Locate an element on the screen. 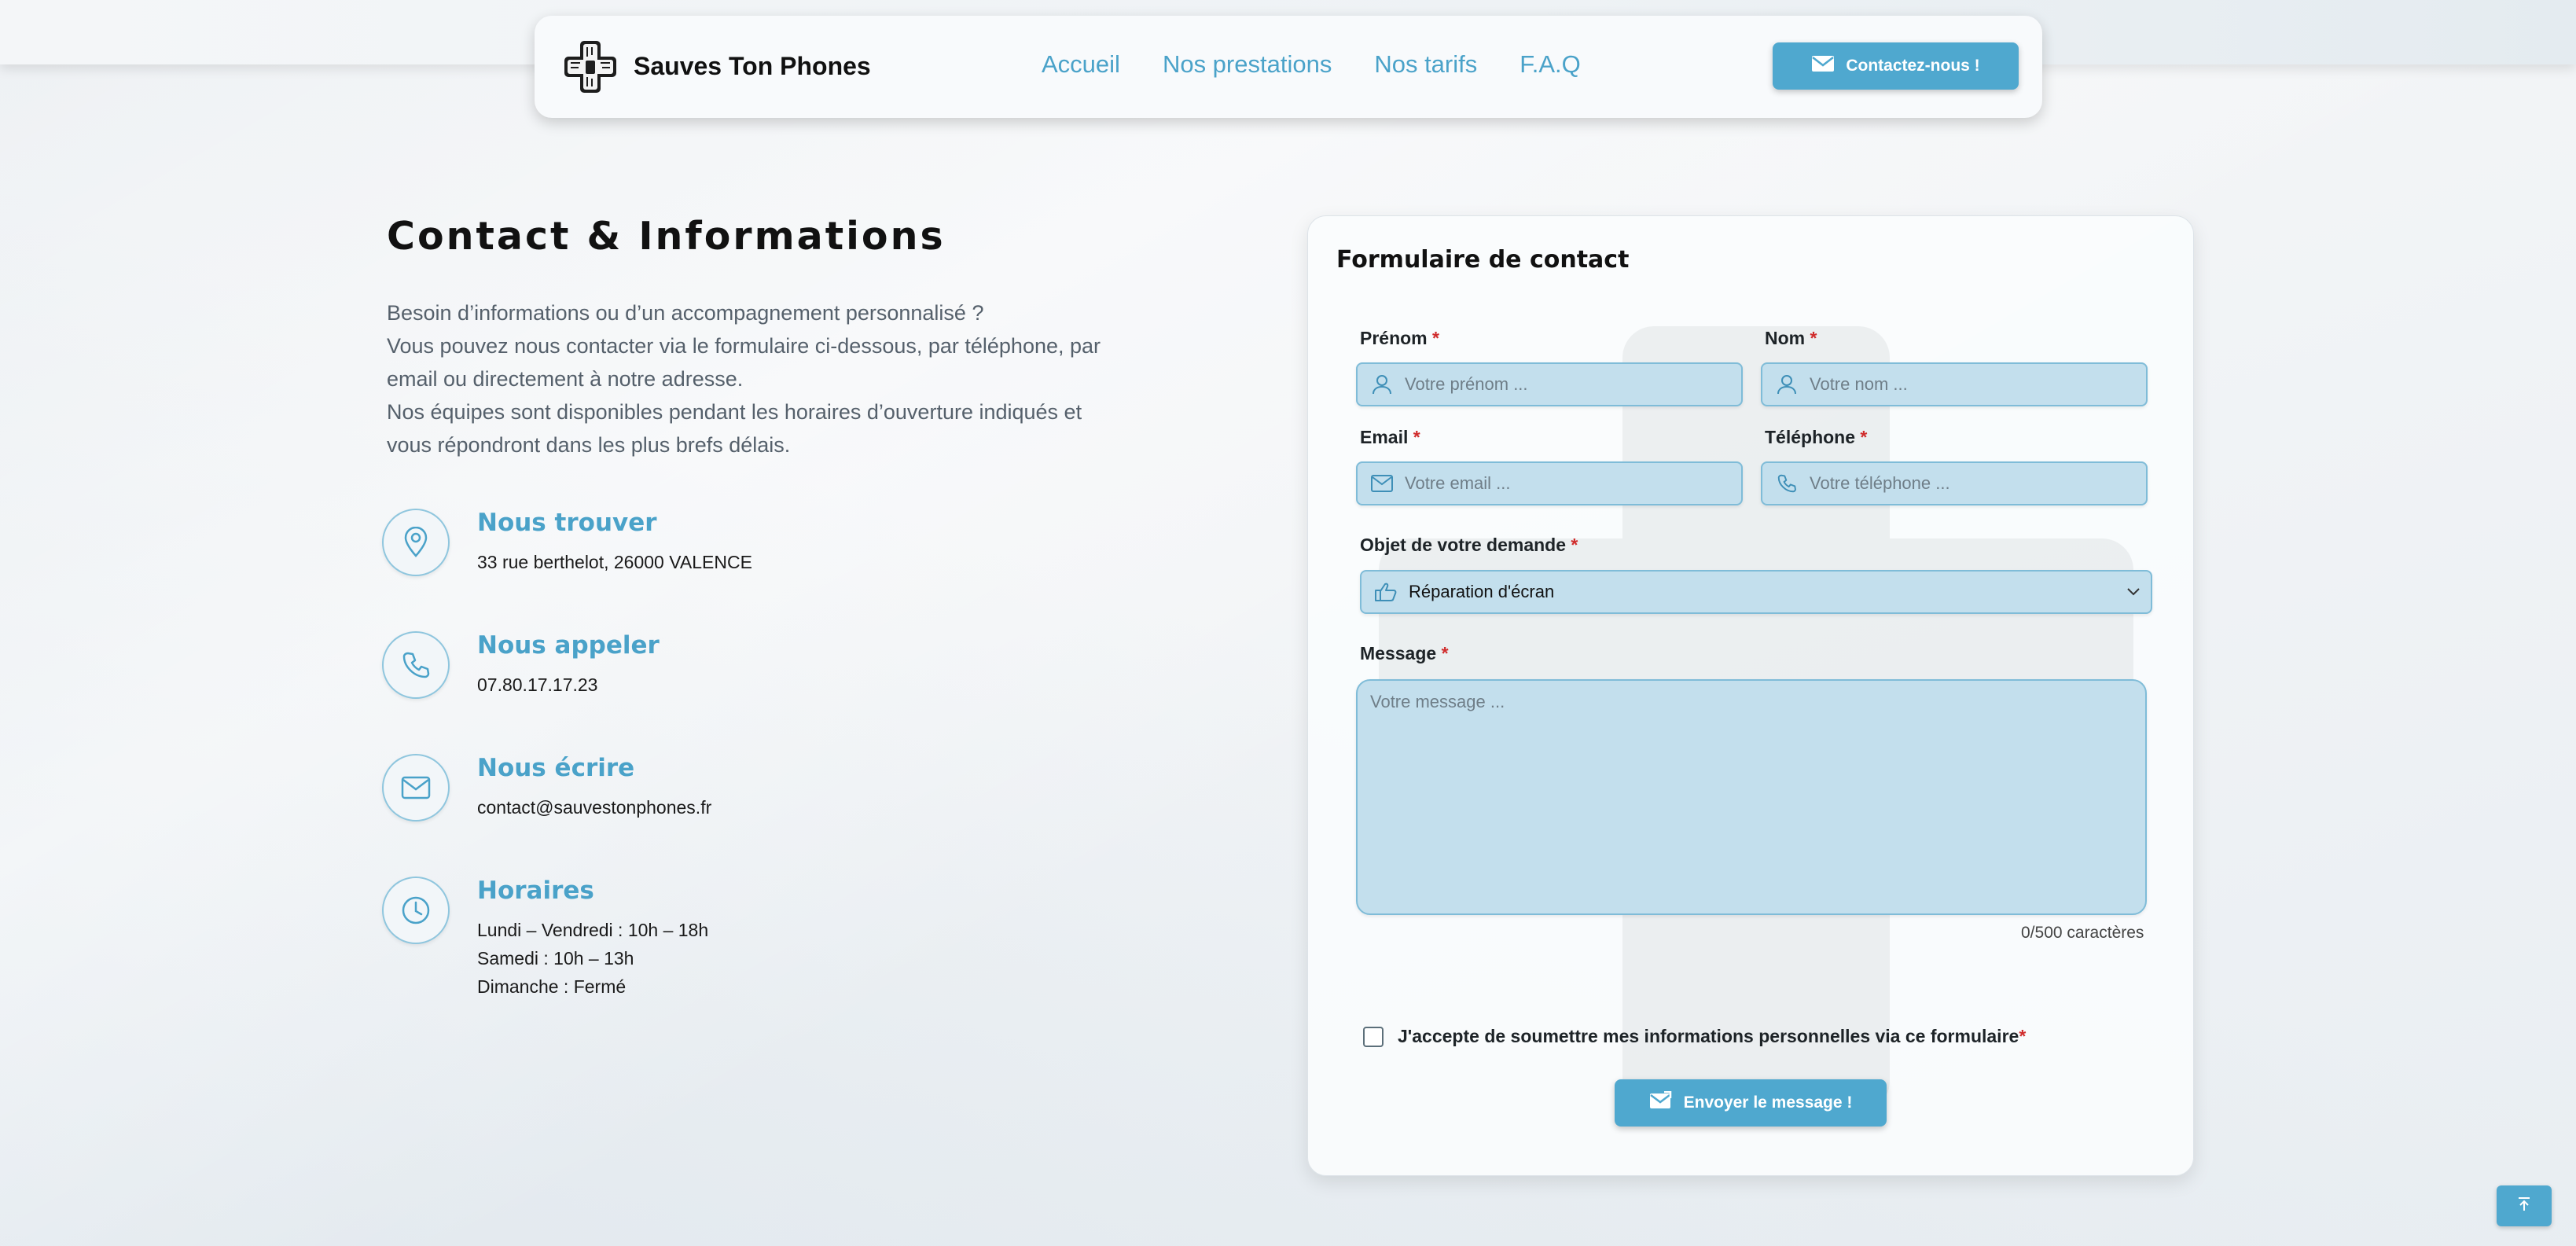 This screenshot has height=1246, width=2576. brand-logo-icon is located at coordinates (590, 66).